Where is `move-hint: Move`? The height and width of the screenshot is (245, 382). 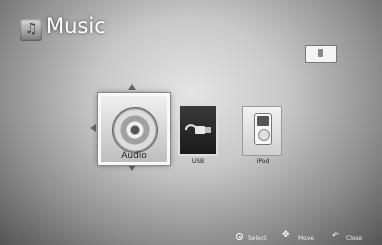
move-hint: Move is located at coordinates (306, 238).